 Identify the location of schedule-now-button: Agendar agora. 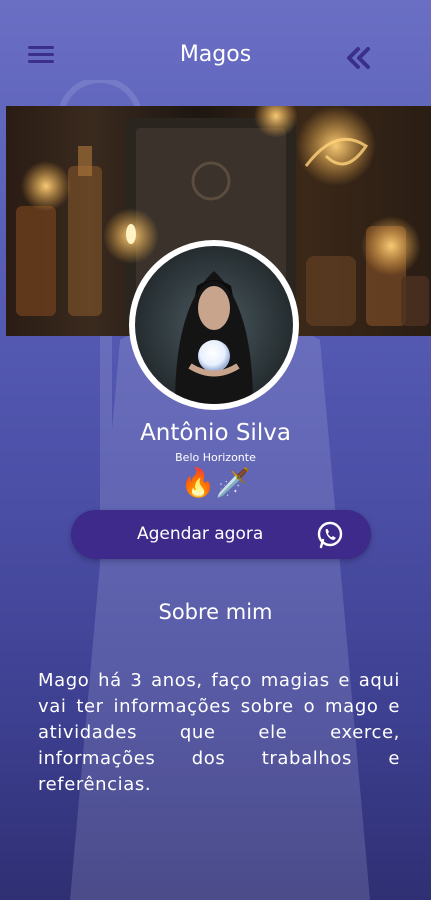
(221, 534).